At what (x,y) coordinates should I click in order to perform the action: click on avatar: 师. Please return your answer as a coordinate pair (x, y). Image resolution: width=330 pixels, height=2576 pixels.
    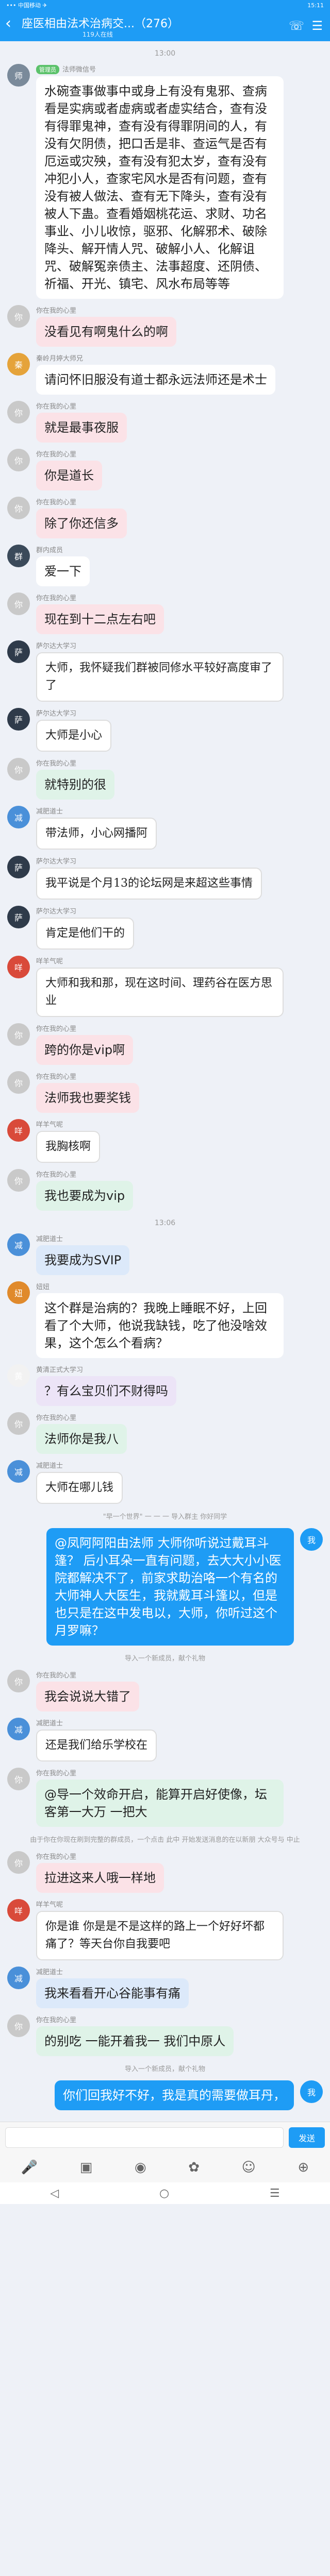
    Looking at the image, I should click on (19, 75).